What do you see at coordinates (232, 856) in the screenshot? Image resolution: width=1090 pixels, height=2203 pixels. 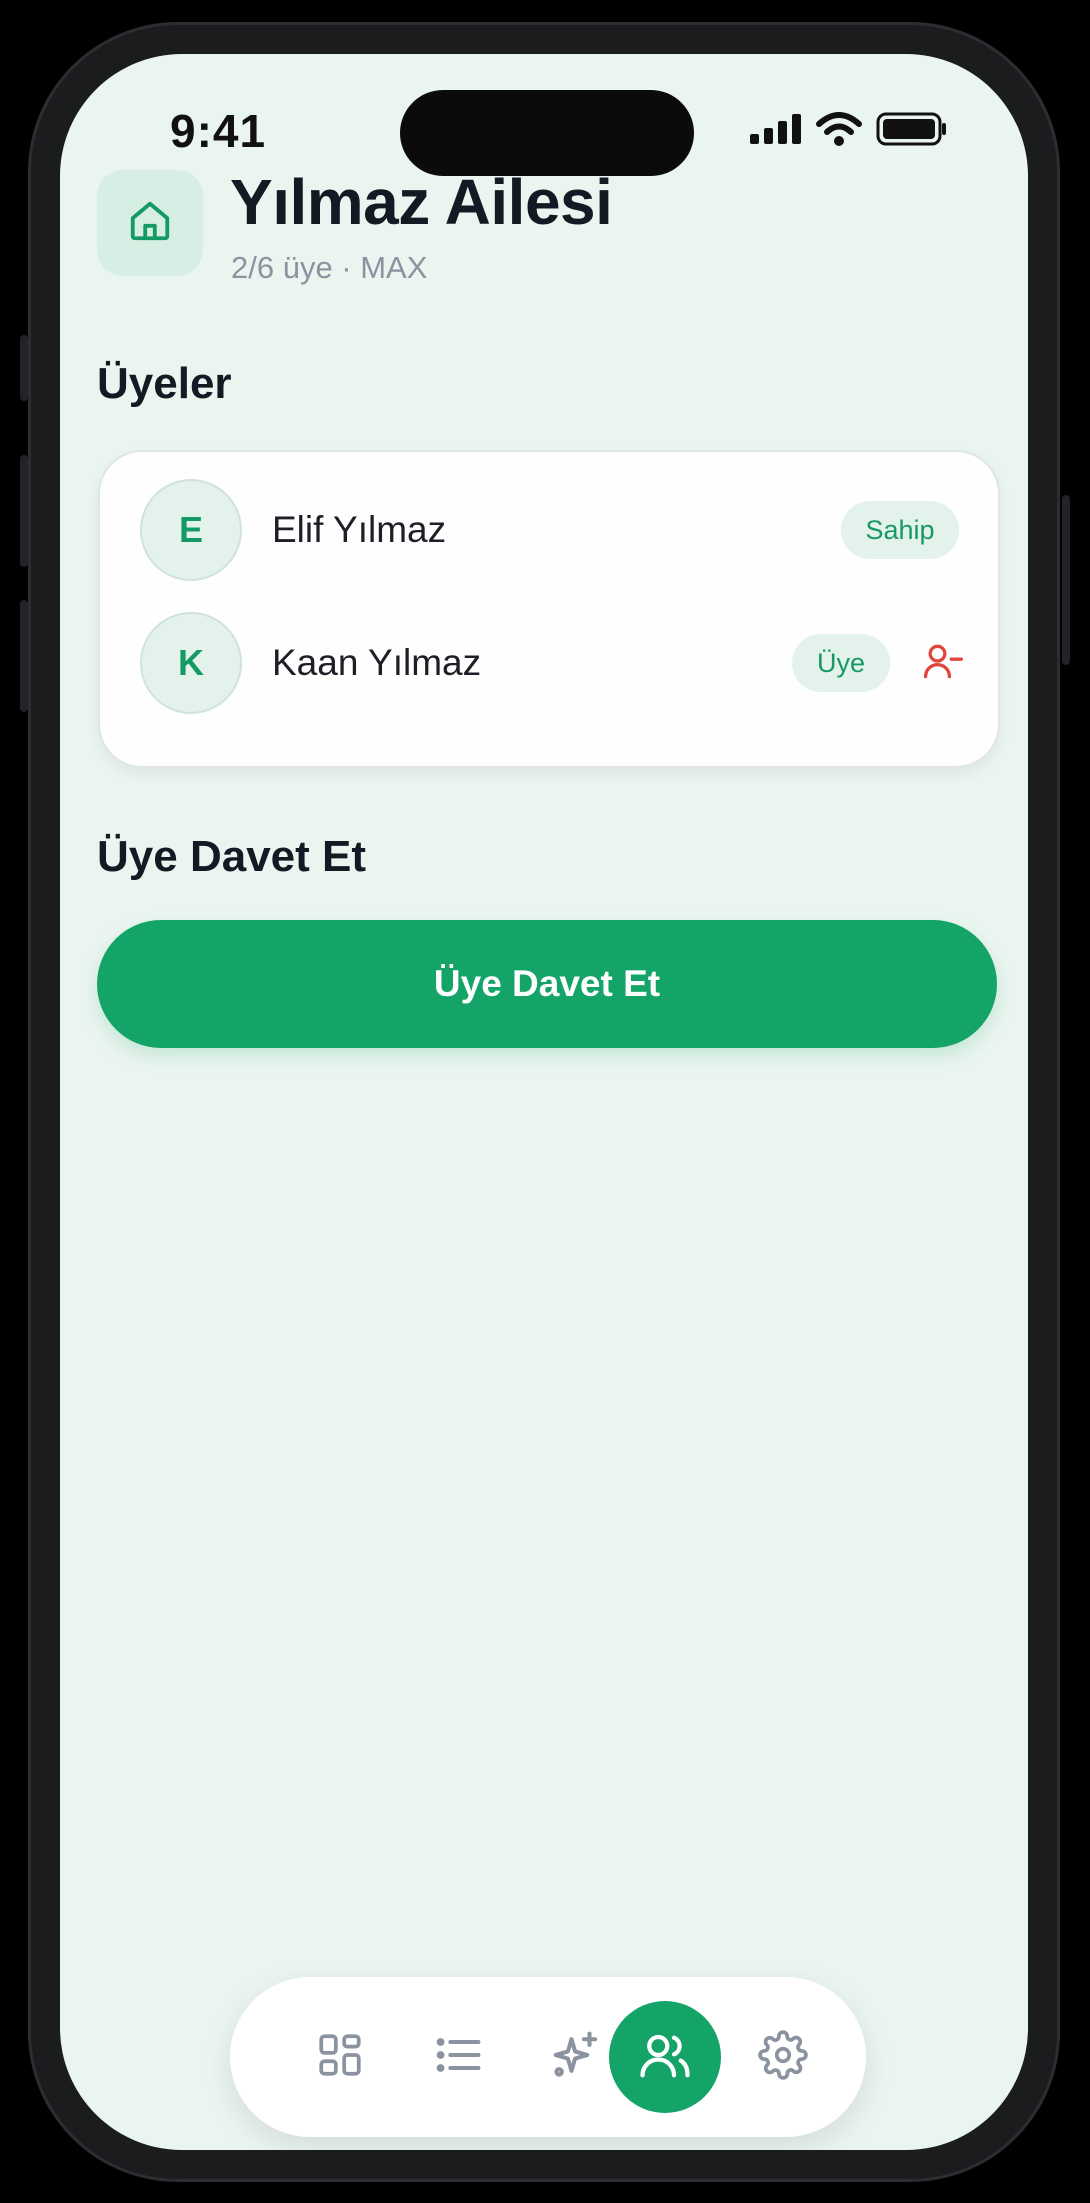 I see `invite-heading: Üye Davet Et` at bounding box center [232, 856].